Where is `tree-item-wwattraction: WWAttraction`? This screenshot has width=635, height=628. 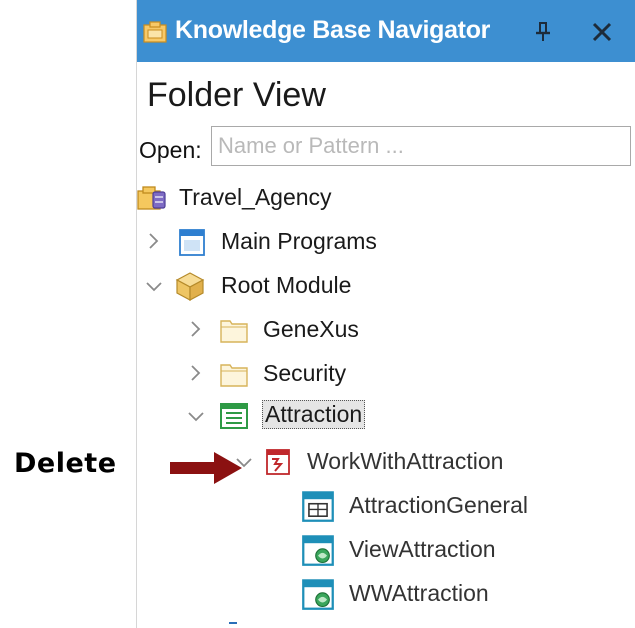 tree-item-wwattraction: WWAttraction is located at coordinates (347, 594).